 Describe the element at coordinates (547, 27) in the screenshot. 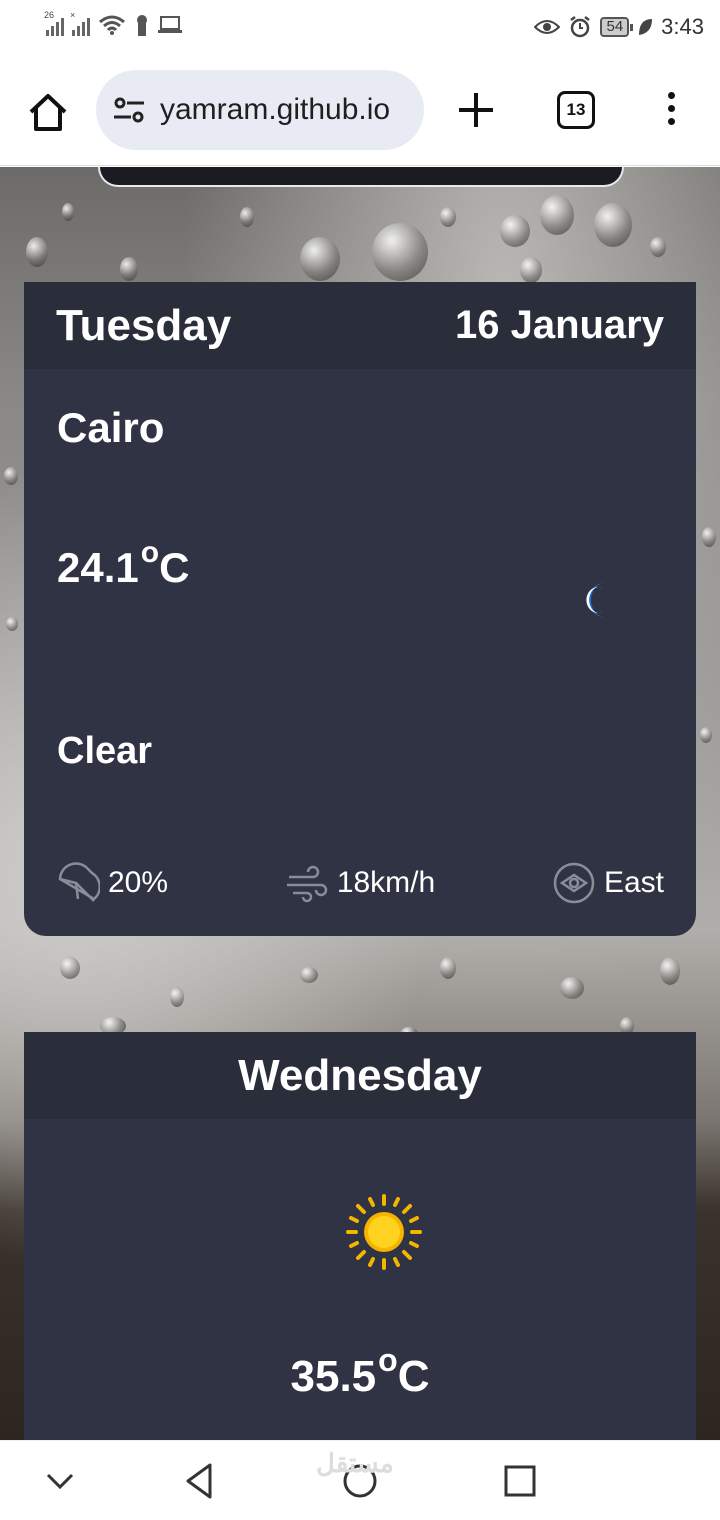

I see `eye-icon` at that location.